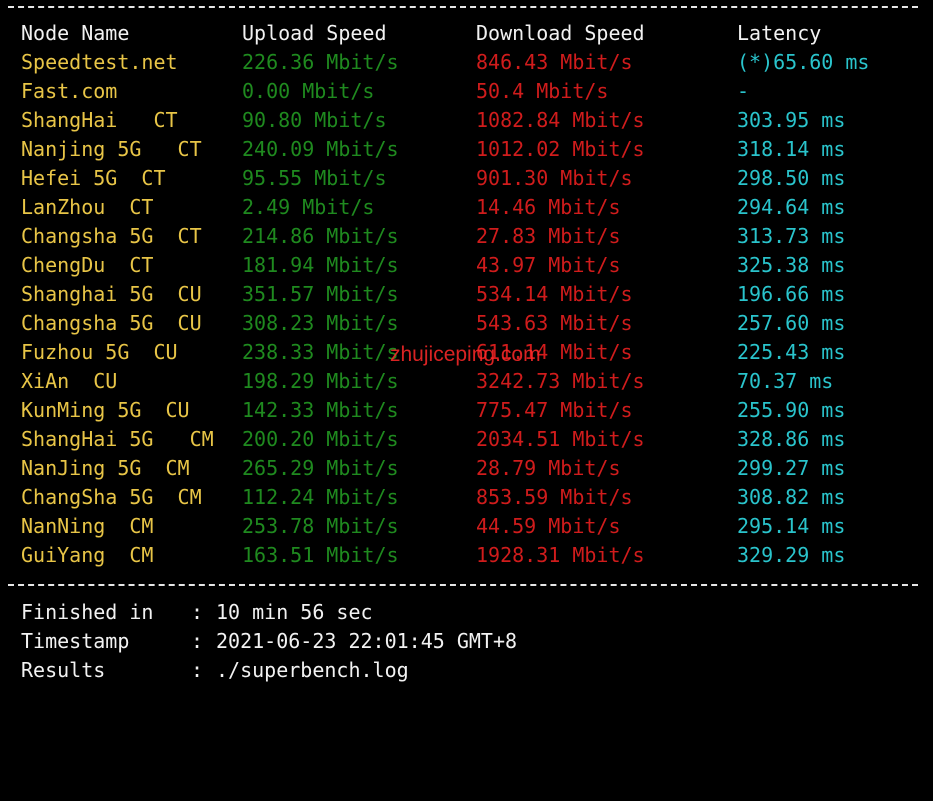 The height and width of the screenshot is (801, 933). I want to click on node-name-cell: XiAn CU, so click(69, 381).